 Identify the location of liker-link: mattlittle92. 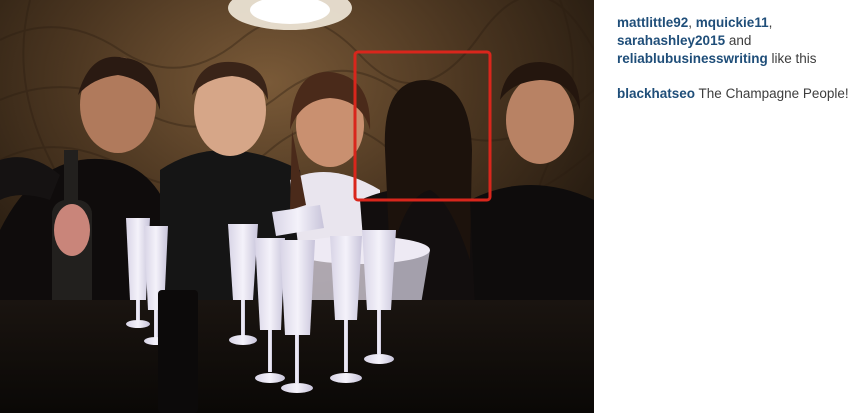
(652, 22).